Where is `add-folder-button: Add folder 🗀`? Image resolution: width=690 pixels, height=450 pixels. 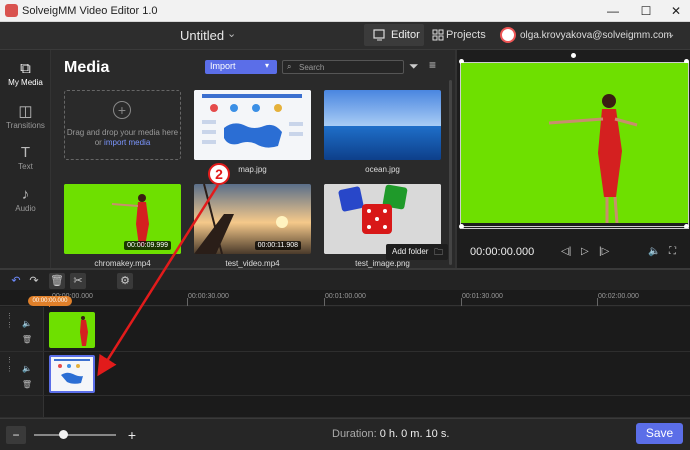
add-folder-button: Add folder 🗀 is located at coordinates (417, 252).